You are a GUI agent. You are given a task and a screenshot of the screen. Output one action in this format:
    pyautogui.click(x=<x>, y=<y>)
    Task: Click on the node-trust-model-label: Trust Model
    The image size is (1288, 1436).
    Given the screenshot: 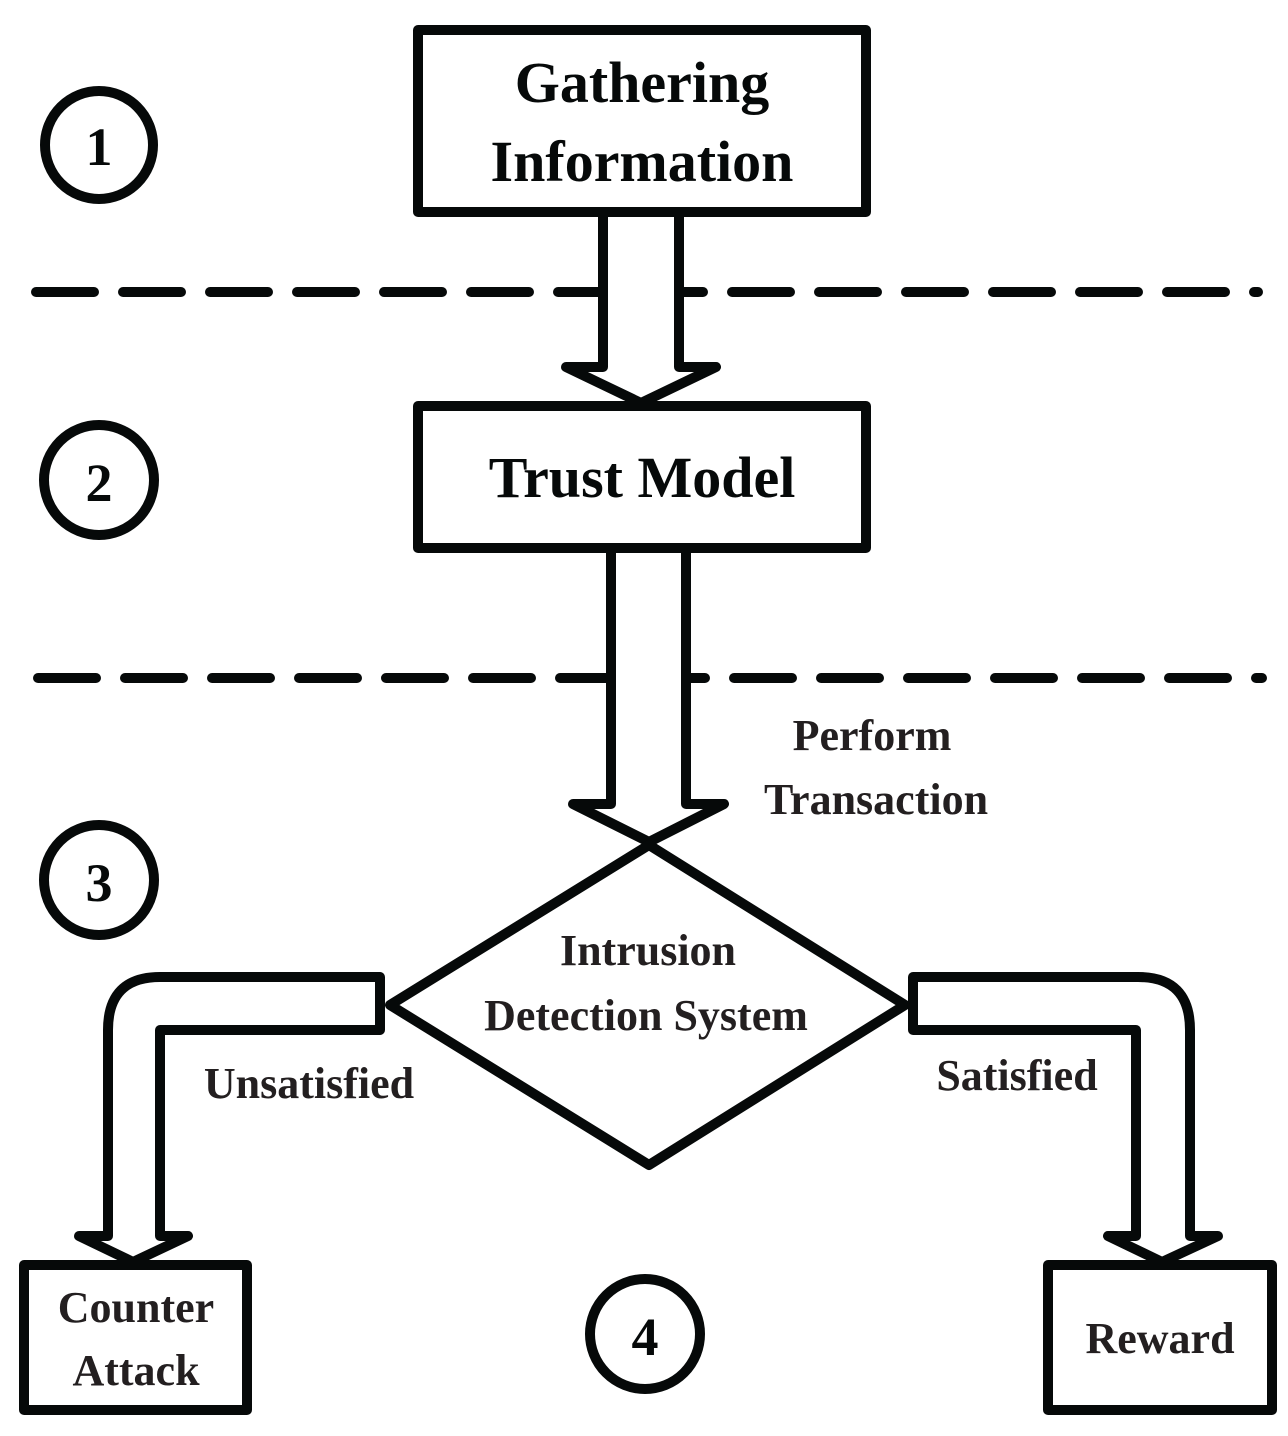 What is the action you would take?
    pyautogui.click(x=642, y=477)
    